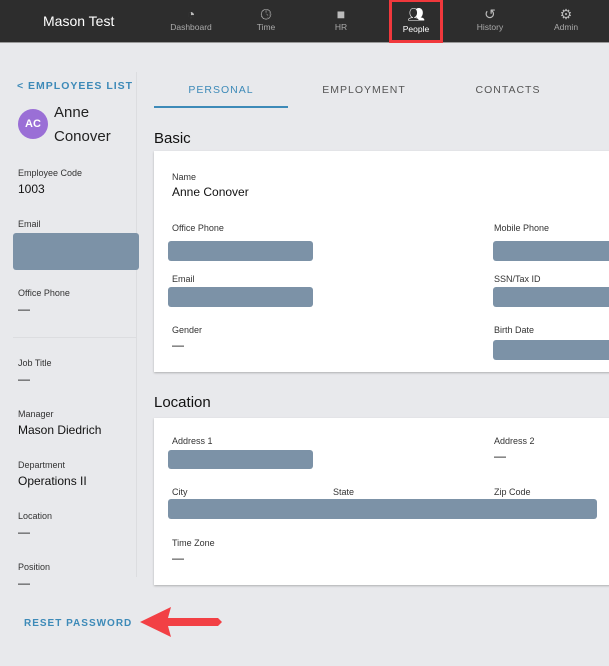 The height and width of the screenshot is (666, 609). I want to click on tab-employment: EMPLOYMENT, so click(364, 90).